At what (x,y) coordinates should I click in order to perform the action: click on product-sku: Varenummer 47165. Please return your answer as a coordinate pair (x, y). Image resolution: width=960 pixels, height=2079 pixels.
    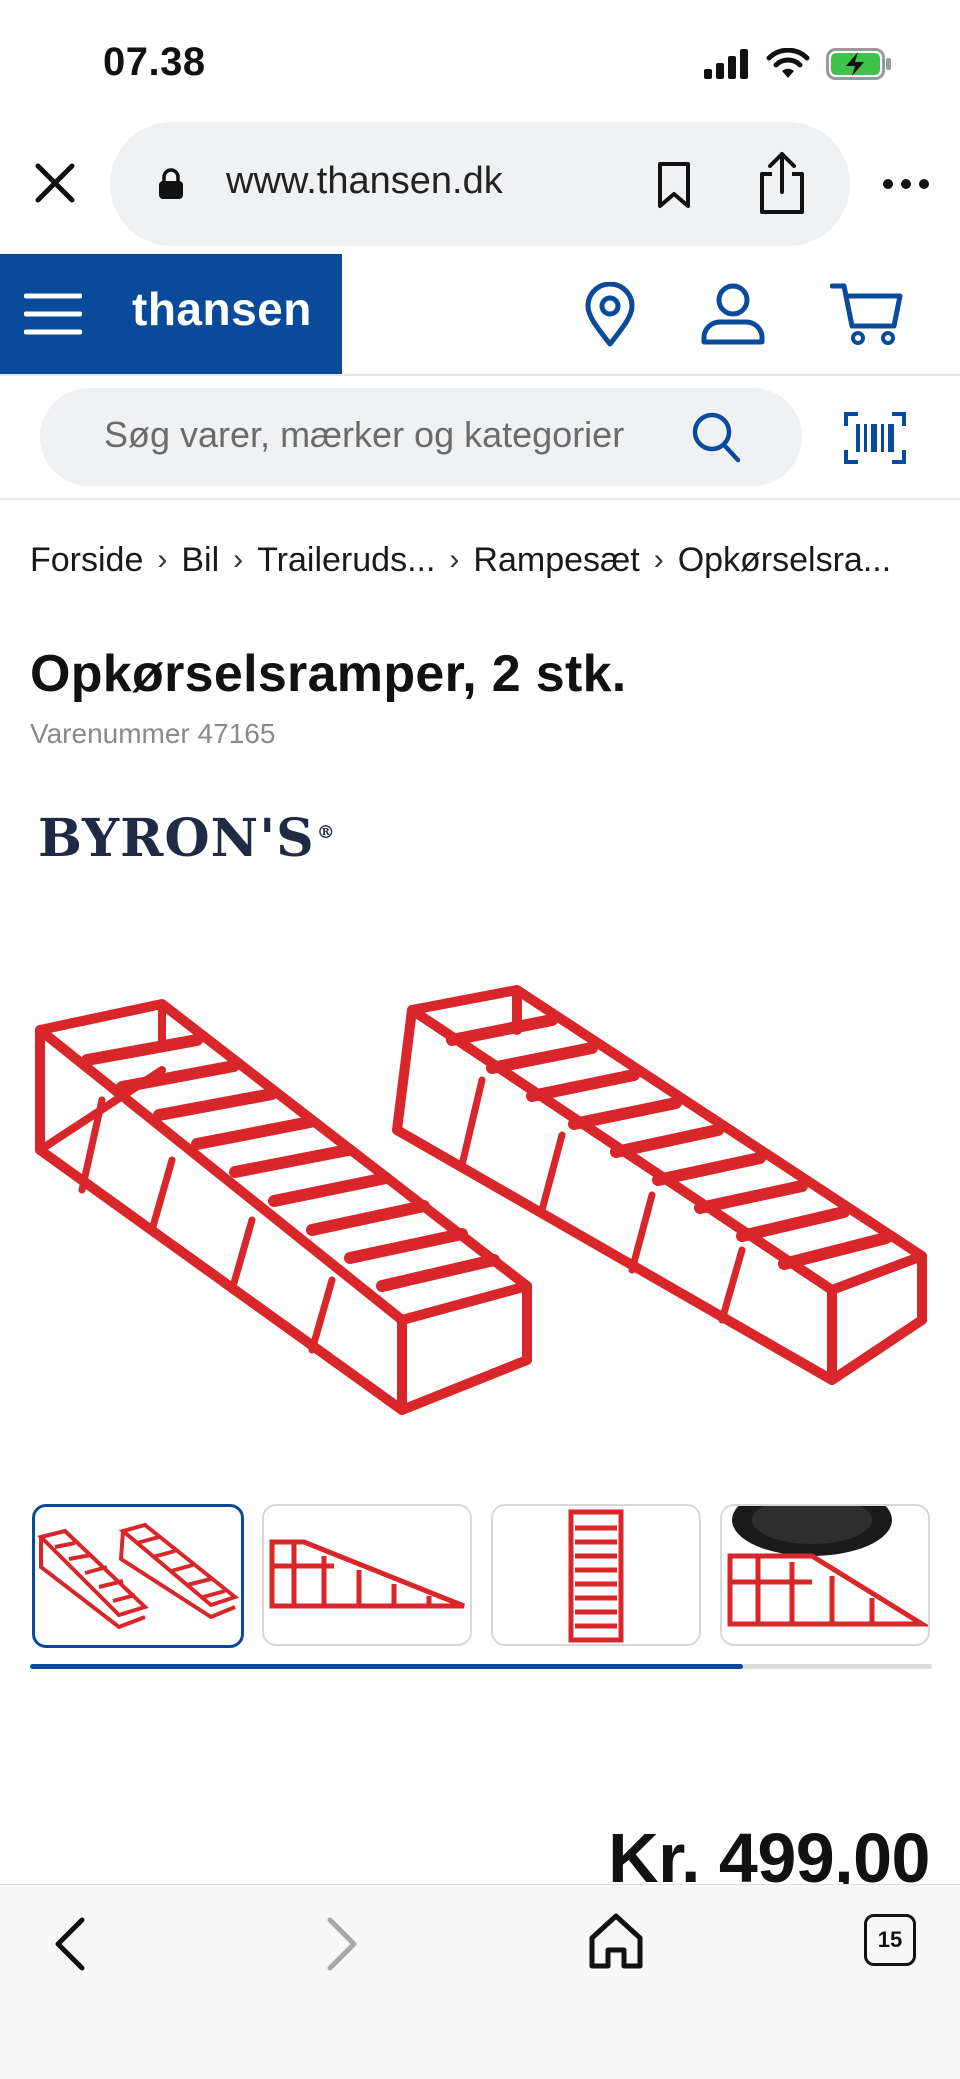
    Looking at the image, I should click on (152, 734).